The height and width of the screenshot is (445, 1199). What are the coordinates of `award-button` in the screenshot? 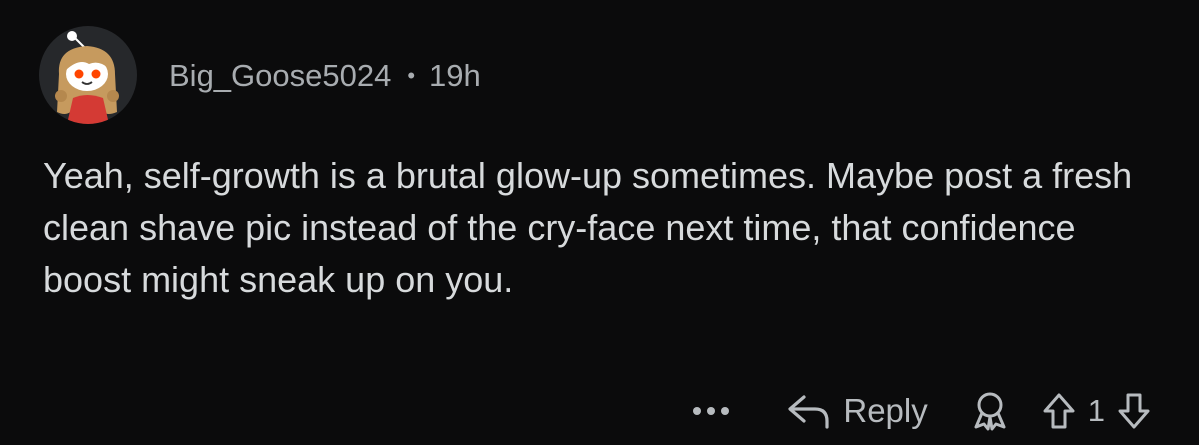 It's located at (990, 411).